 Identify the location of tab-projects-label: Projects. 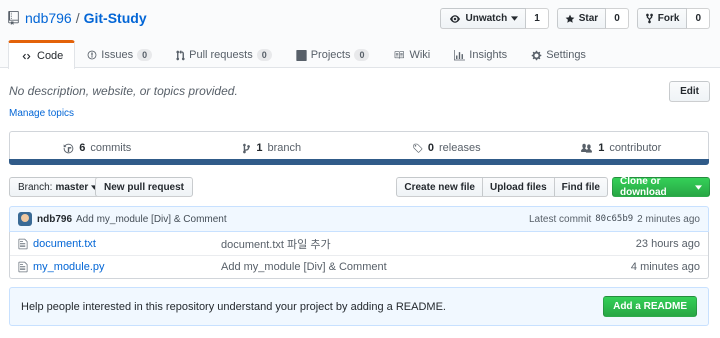
(330, 55).